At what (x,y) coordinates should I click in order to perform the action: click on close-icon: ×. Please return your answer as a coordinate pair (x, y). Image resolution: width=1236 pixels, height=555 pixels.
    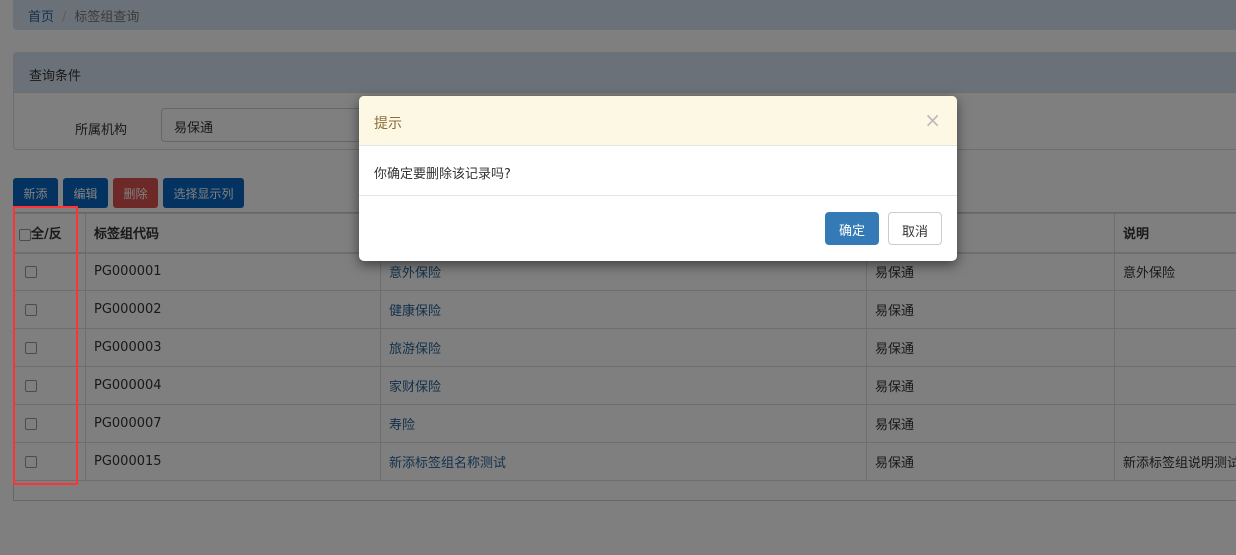
    Looking at the image, I should click on (932, 120).